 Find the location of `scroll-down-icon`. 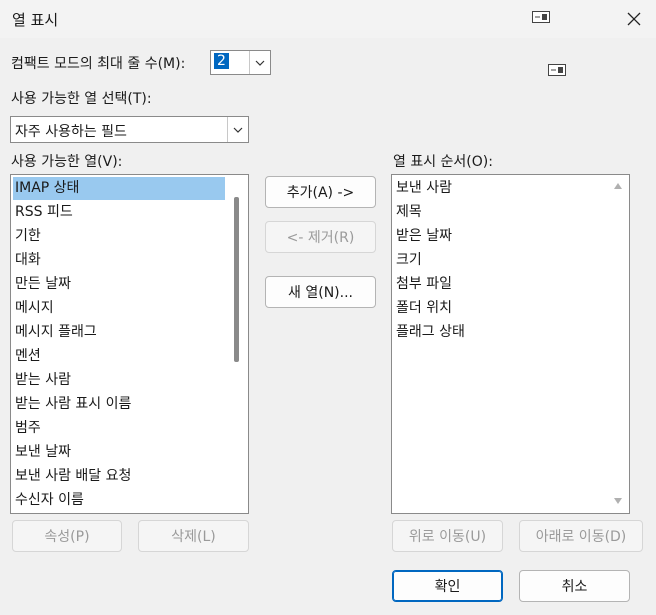

scroll-down-icon is located at coordinates (618, 501).